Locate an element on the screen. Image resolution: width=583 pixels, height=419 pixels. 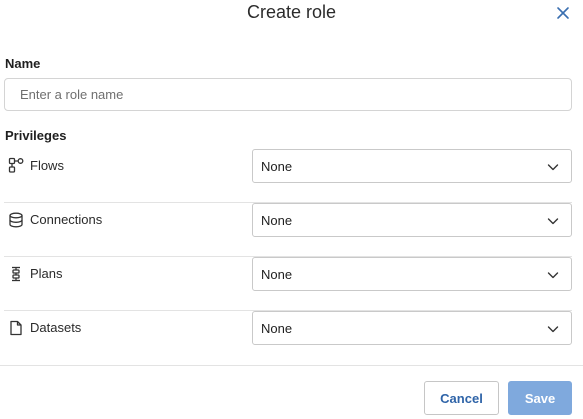
flows-select-value: None is located at coordinates (277, 166).